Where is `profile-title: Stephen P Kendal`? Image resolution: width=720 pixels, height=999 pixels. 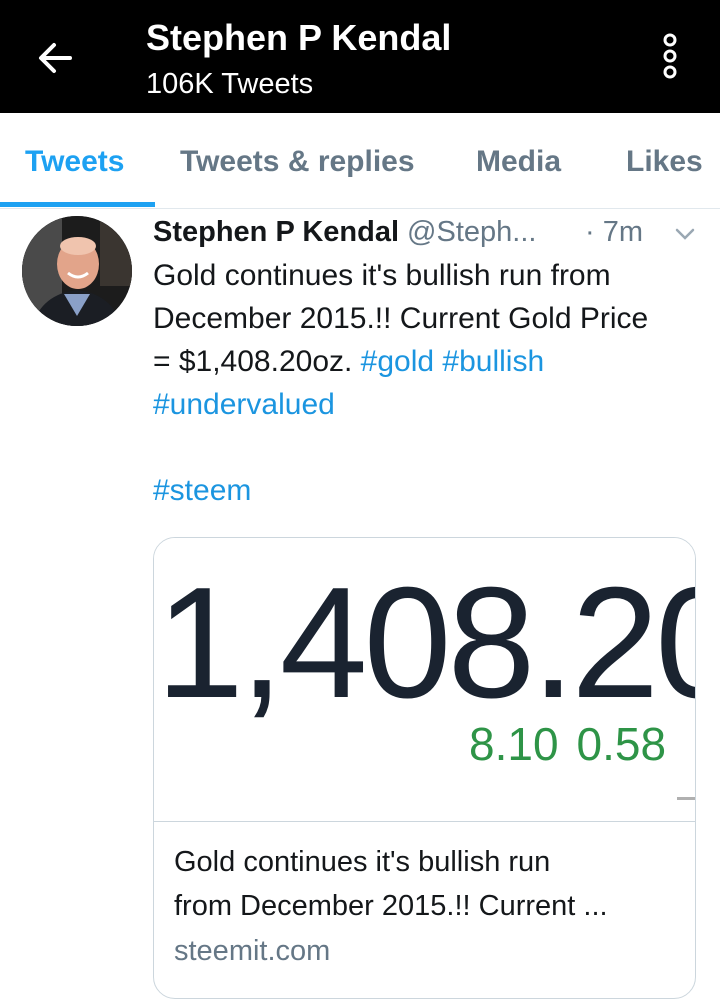
profile-title: Stephen P Kendal is located at coordinates (299, 37).